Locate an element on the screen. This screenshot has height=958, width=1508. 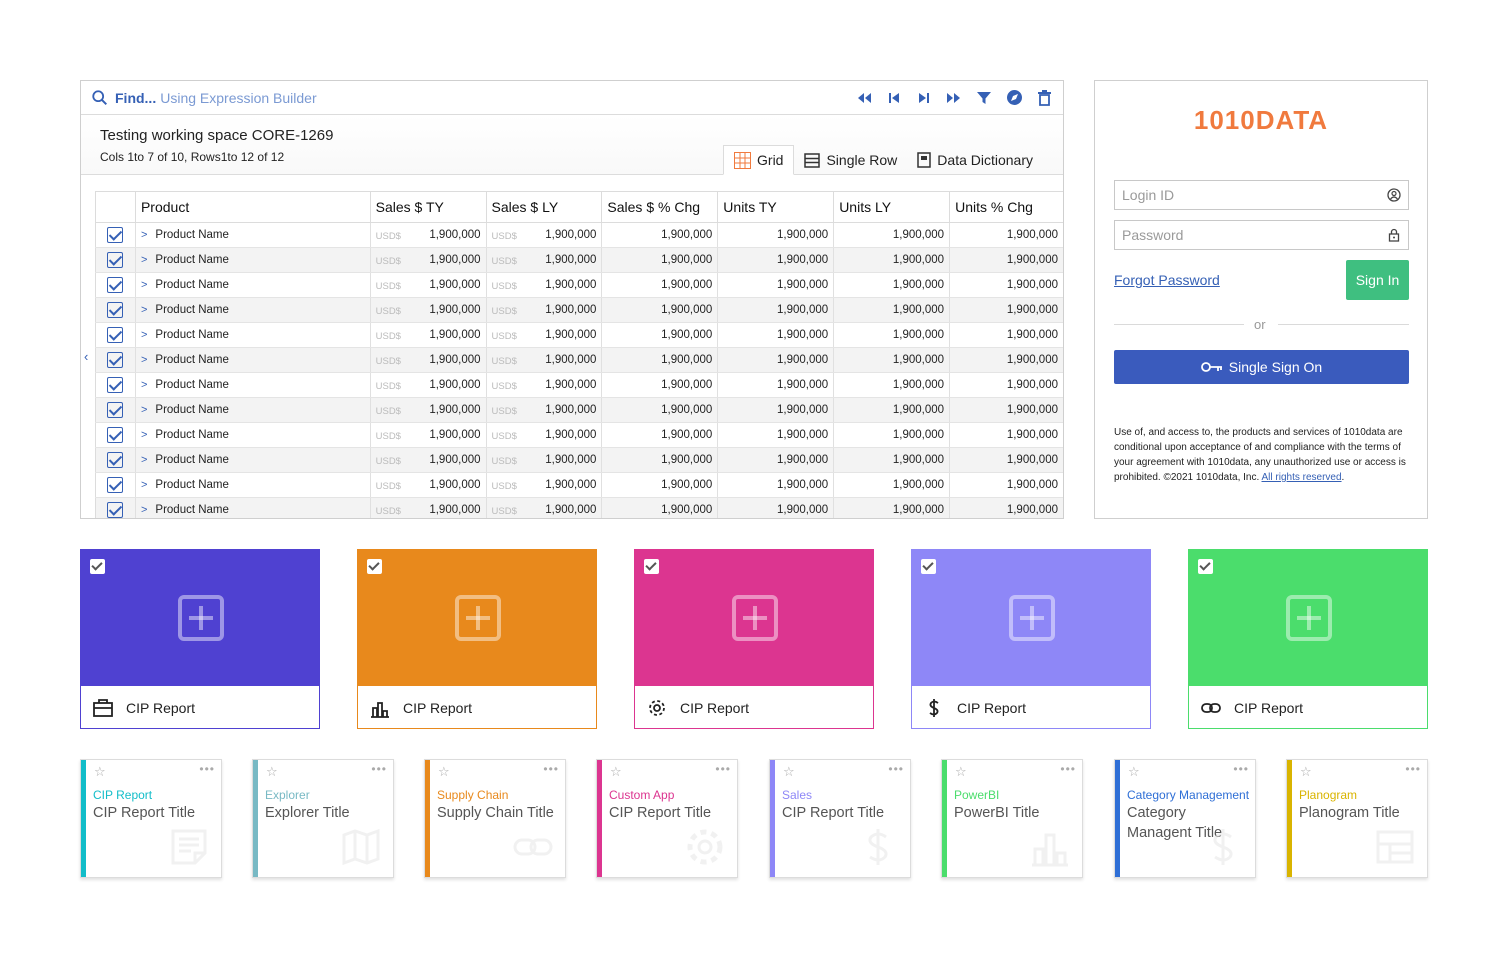
collapse-left-icon: ‹ is located at coordinates (86, 356).